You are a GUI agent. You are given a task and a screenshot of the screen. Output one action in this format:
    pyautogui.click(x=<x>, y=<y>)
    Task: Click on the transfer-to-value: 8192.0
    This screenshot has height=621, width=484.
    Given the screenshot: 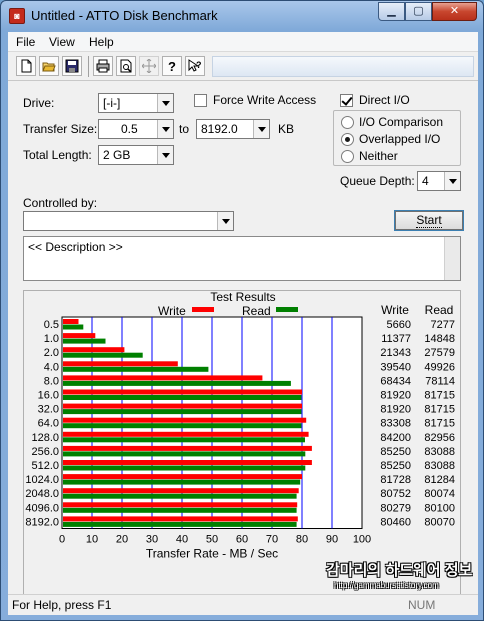 What is the action you would take?
    pyautogui.click(x=219, y=129)
    